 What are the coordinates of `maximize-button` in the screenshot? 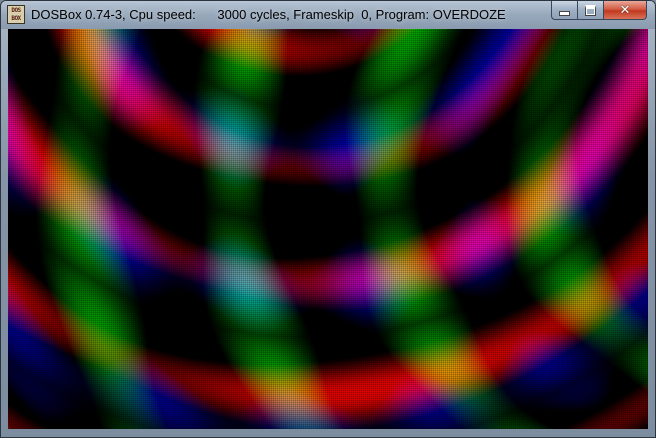 It's located at (590, 10).